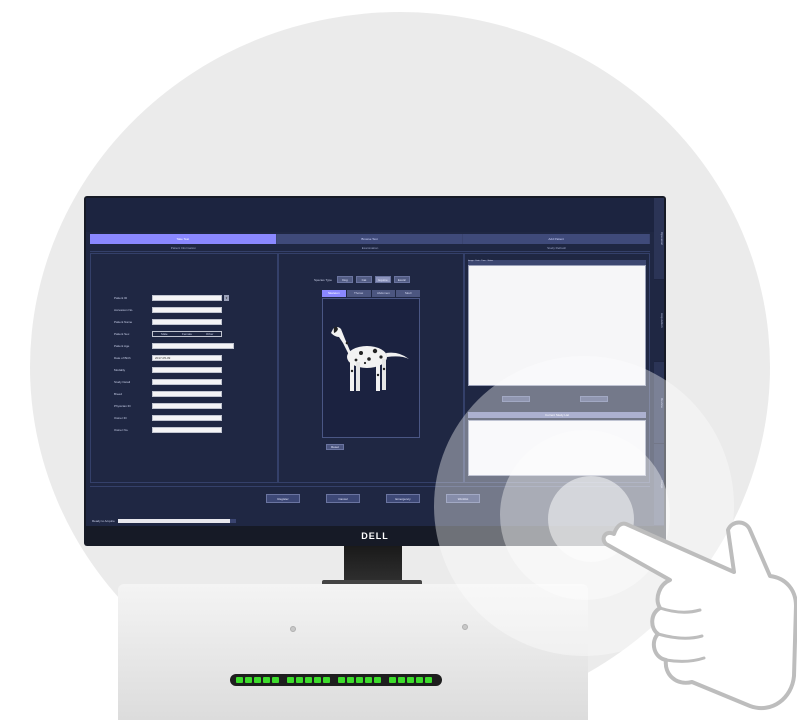 Image resolution: width=797 pixels, height=720 pixels. I want to click on status-row: Ready to Acquire, so click(164, 521).